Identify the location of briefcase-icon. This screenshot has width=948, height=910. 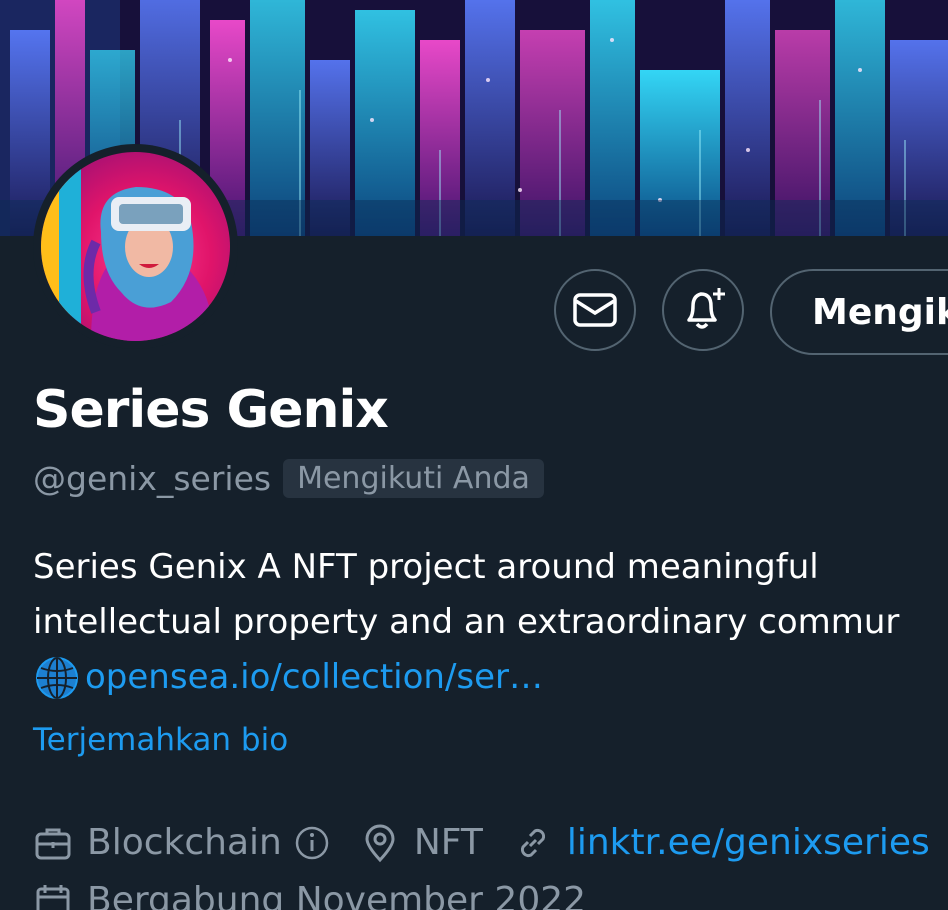
(53, 843).